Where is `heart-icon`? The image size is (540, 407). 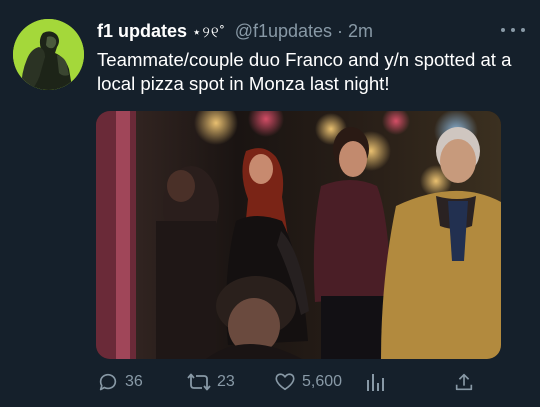
heart-icon is located at coordinates (285, 382).